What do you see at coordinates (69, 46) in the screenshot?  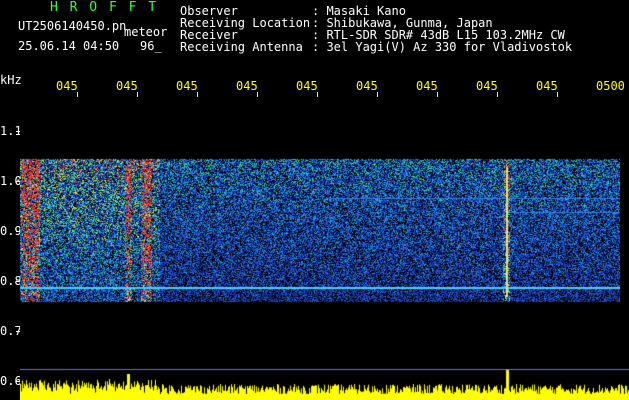 I see `datetime: 25.06.14 04:50` at bounding box center [69, 46].